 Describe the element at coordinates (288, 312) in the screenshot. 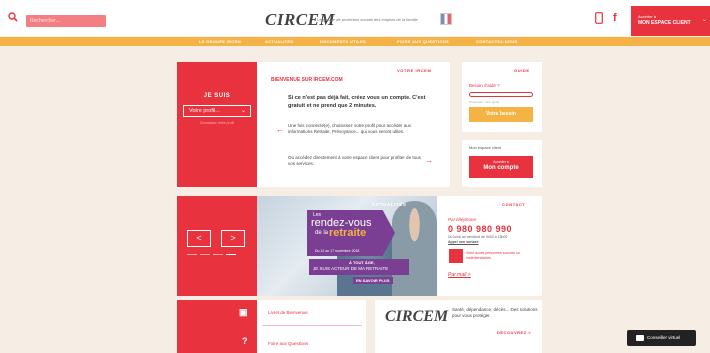

I see `welcome-booklet-link: Livret de Bienvenue` at that location.